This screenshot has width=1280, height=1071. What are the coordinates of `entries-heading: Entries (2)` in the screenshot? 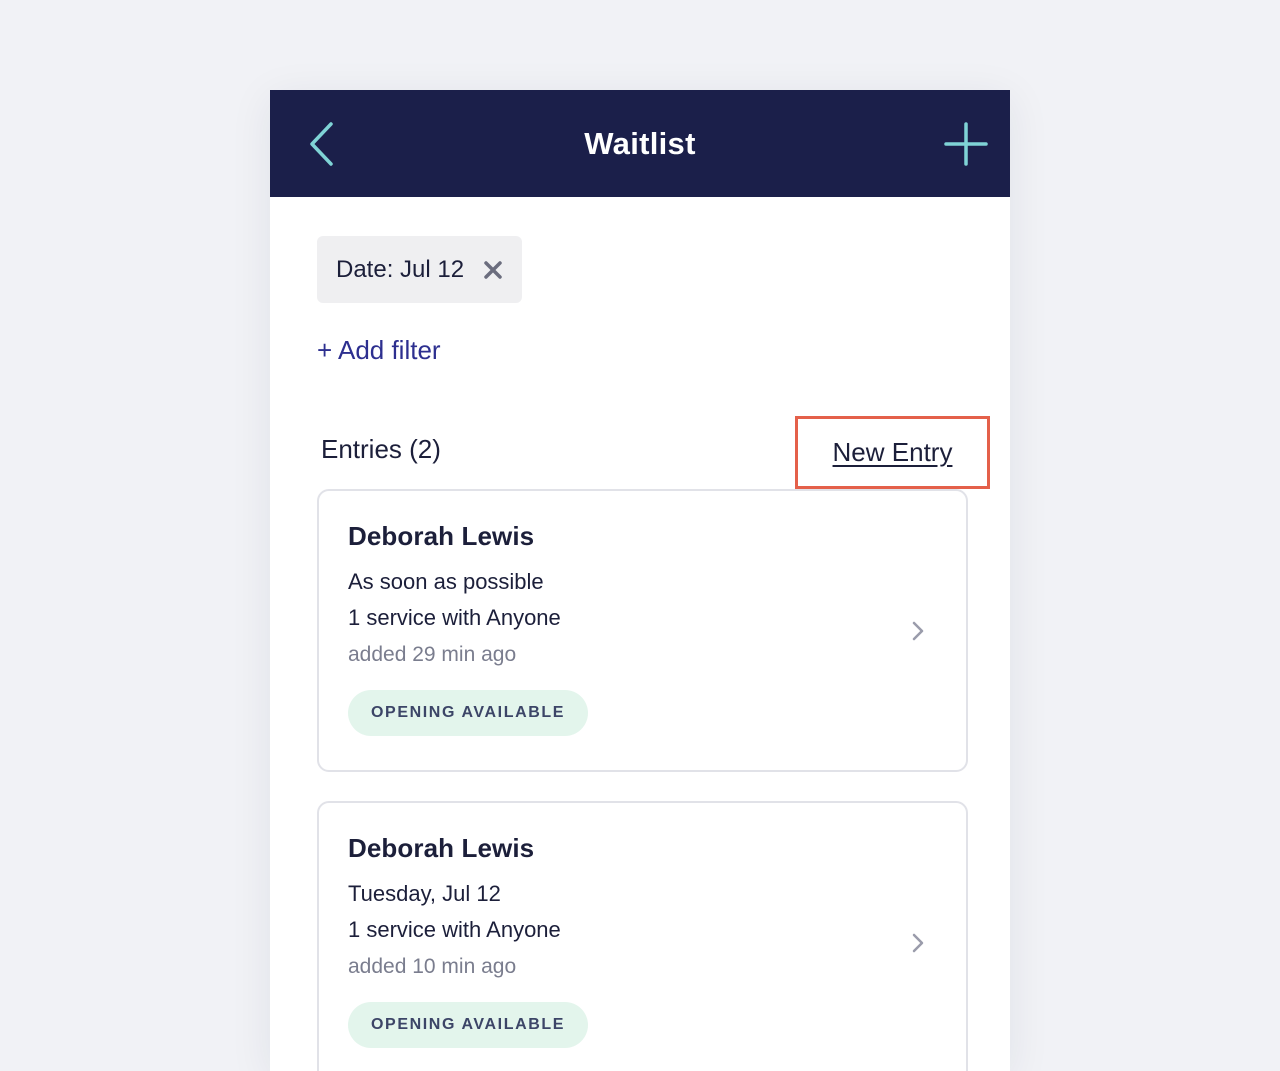 It's located at (381, 449).